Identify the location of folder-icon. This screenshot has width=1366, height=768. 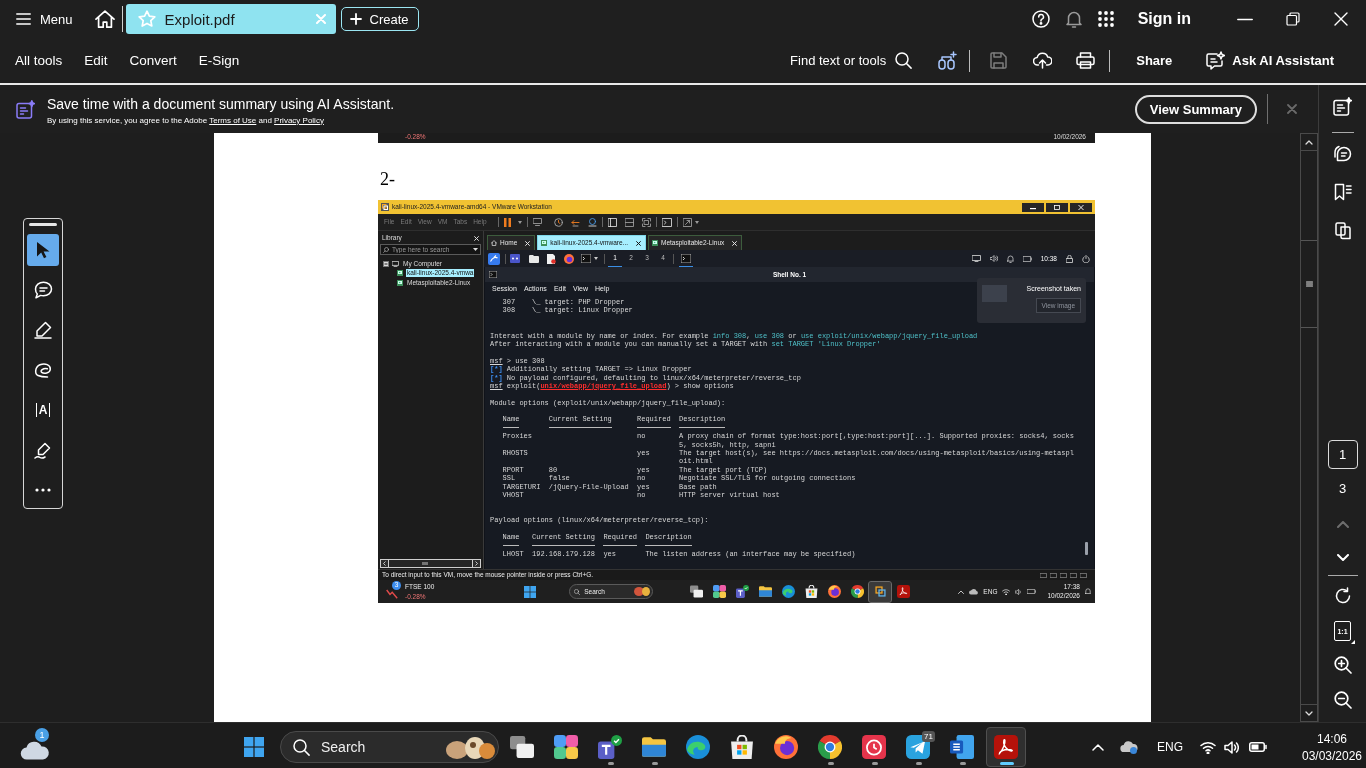
(534, 258).